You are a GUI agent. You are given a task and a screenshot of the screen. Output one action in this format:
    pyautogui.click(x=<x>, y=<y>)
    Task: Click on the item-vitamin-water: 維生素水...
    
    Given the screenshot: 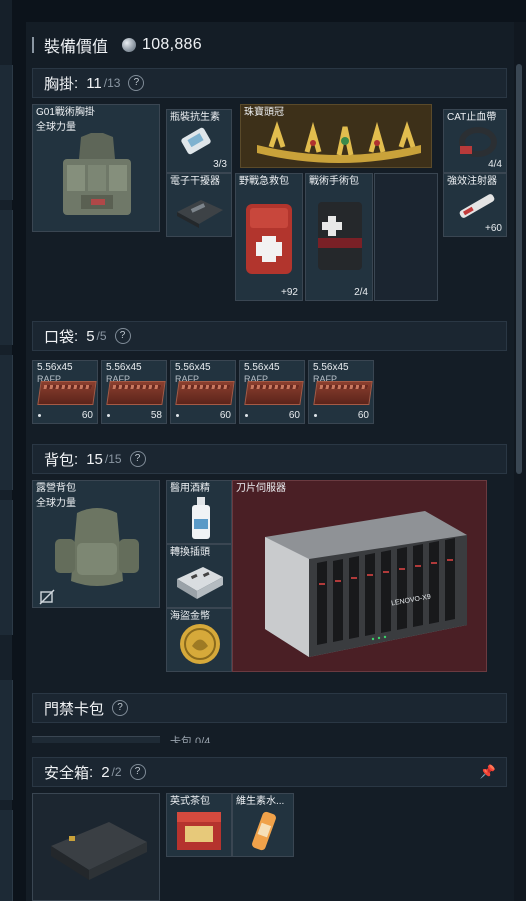 What is the action you would take?
    pyautogui.click(x=263, y=825)
    